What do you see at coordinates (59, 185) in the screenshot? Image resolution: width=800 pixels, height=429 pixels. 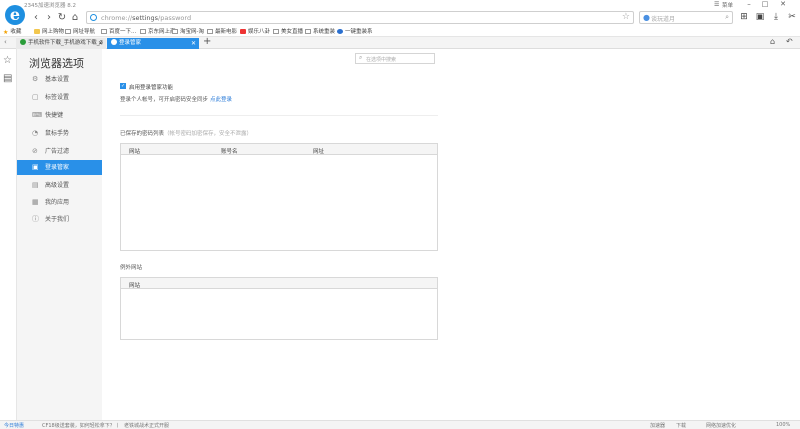 I see `sidebar-item-advanced: ▤ 高级设置` at bounding box center [59, 185].